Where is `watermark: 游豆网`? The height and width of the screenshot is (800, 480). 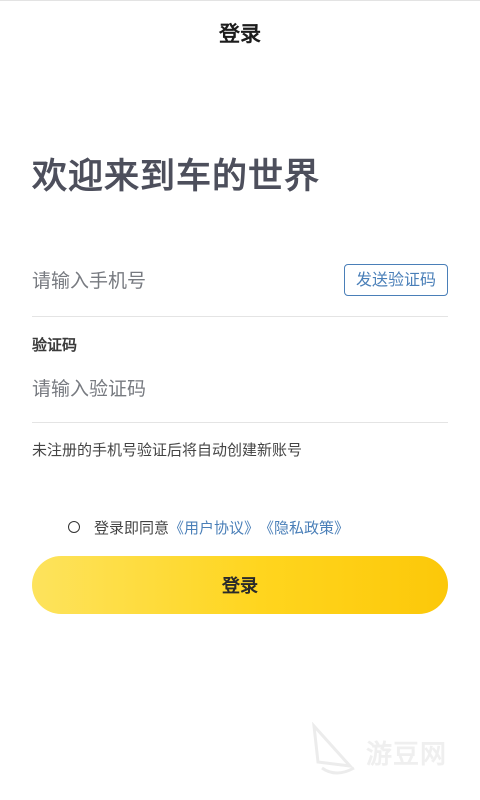 watermark: 游豆网 is located at coordinates (385, 752).